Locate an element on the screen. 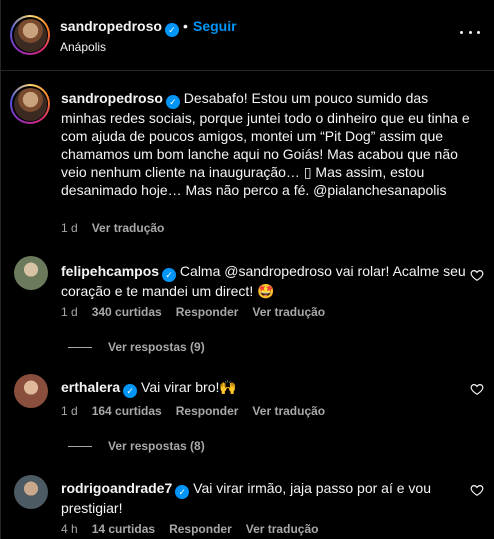 The height and width of the screenshot is (539, 494). comment-username: erthalera is located at coordinates (90, 387).